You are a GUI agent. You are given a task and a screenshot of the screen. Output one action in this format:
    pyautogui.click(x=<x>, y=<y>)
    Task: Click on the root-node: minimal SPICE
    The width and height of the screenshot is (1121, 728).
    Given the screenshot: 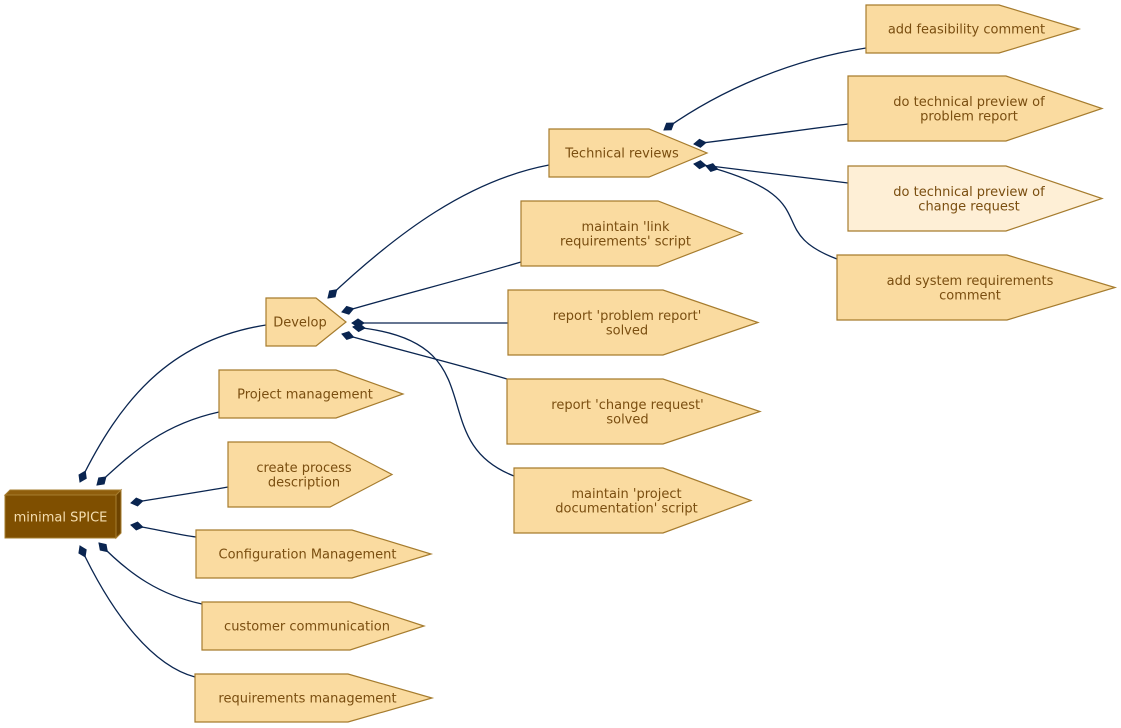 What is the action you would take?
    pyautogui.click(x=63, y=514)
    